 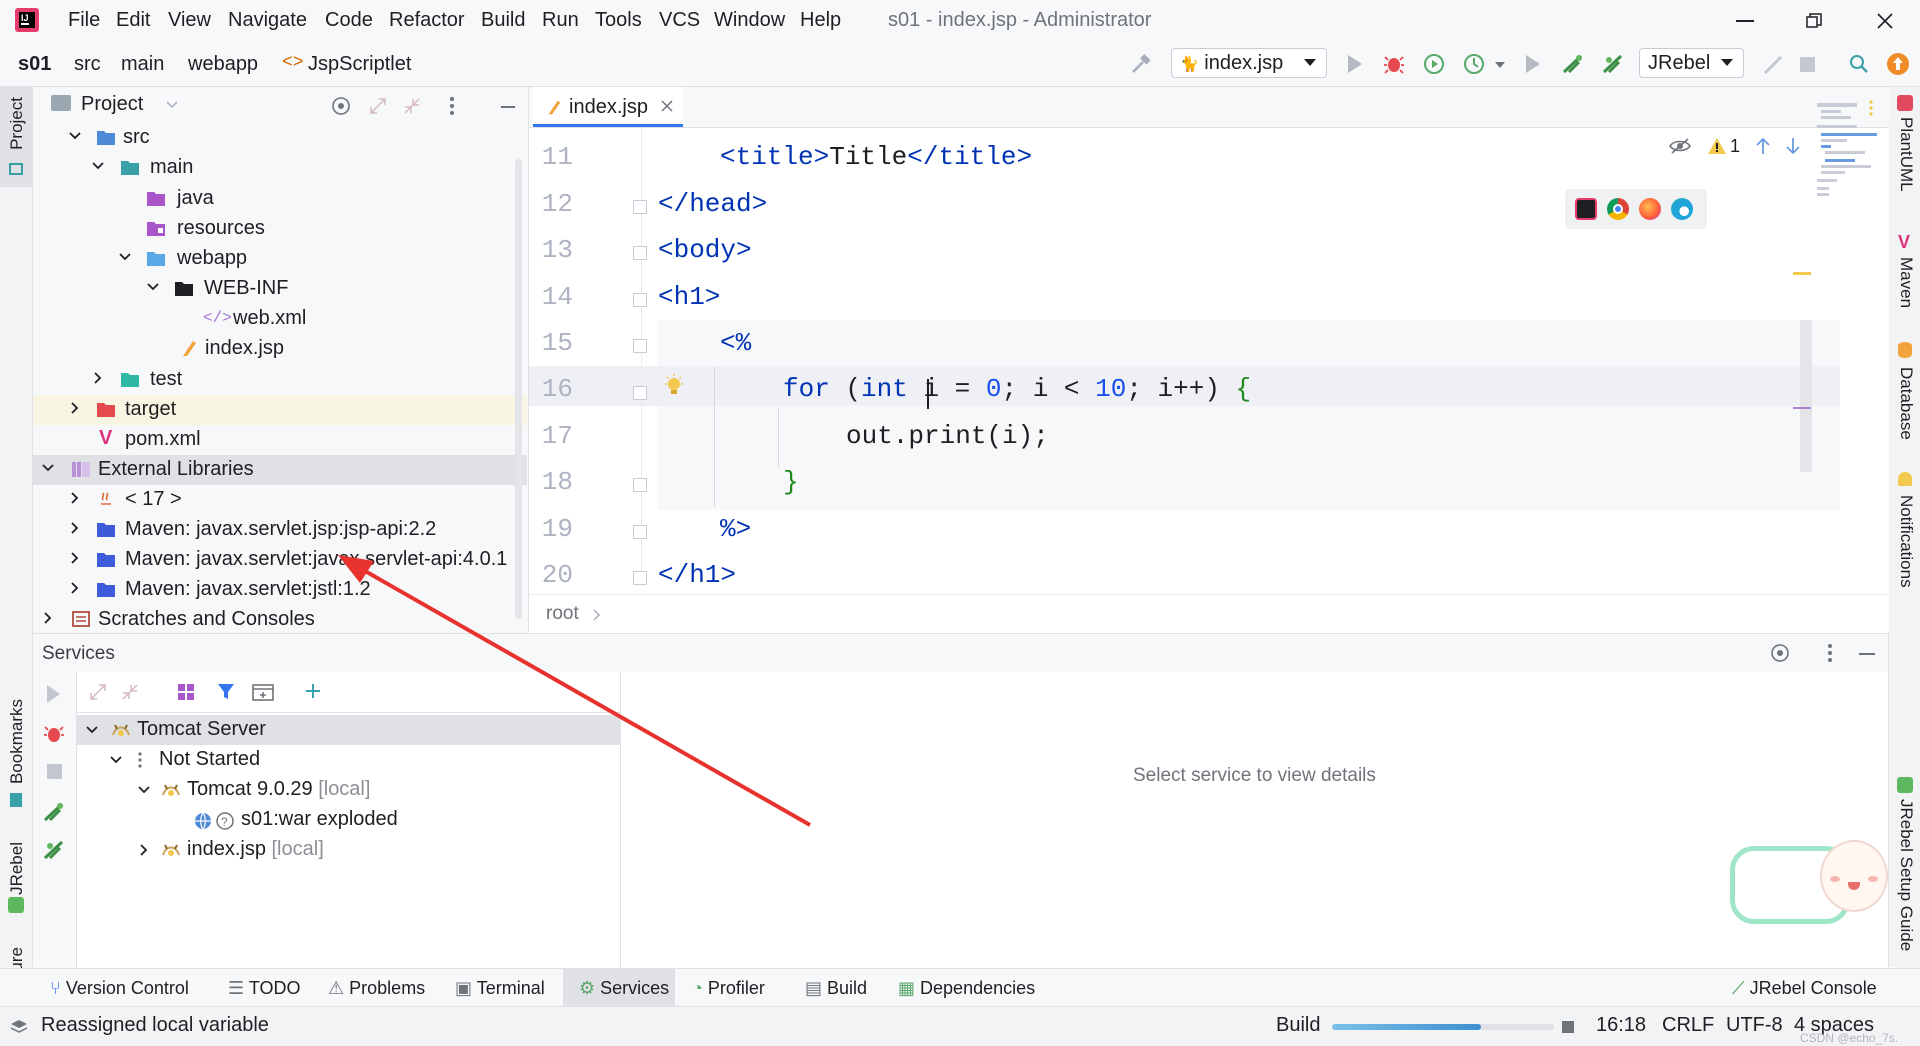 What do you see at coordinates (133, 20) in the screenshot?
I see `menu-edit: Edit` at bounding box center [133, 20].